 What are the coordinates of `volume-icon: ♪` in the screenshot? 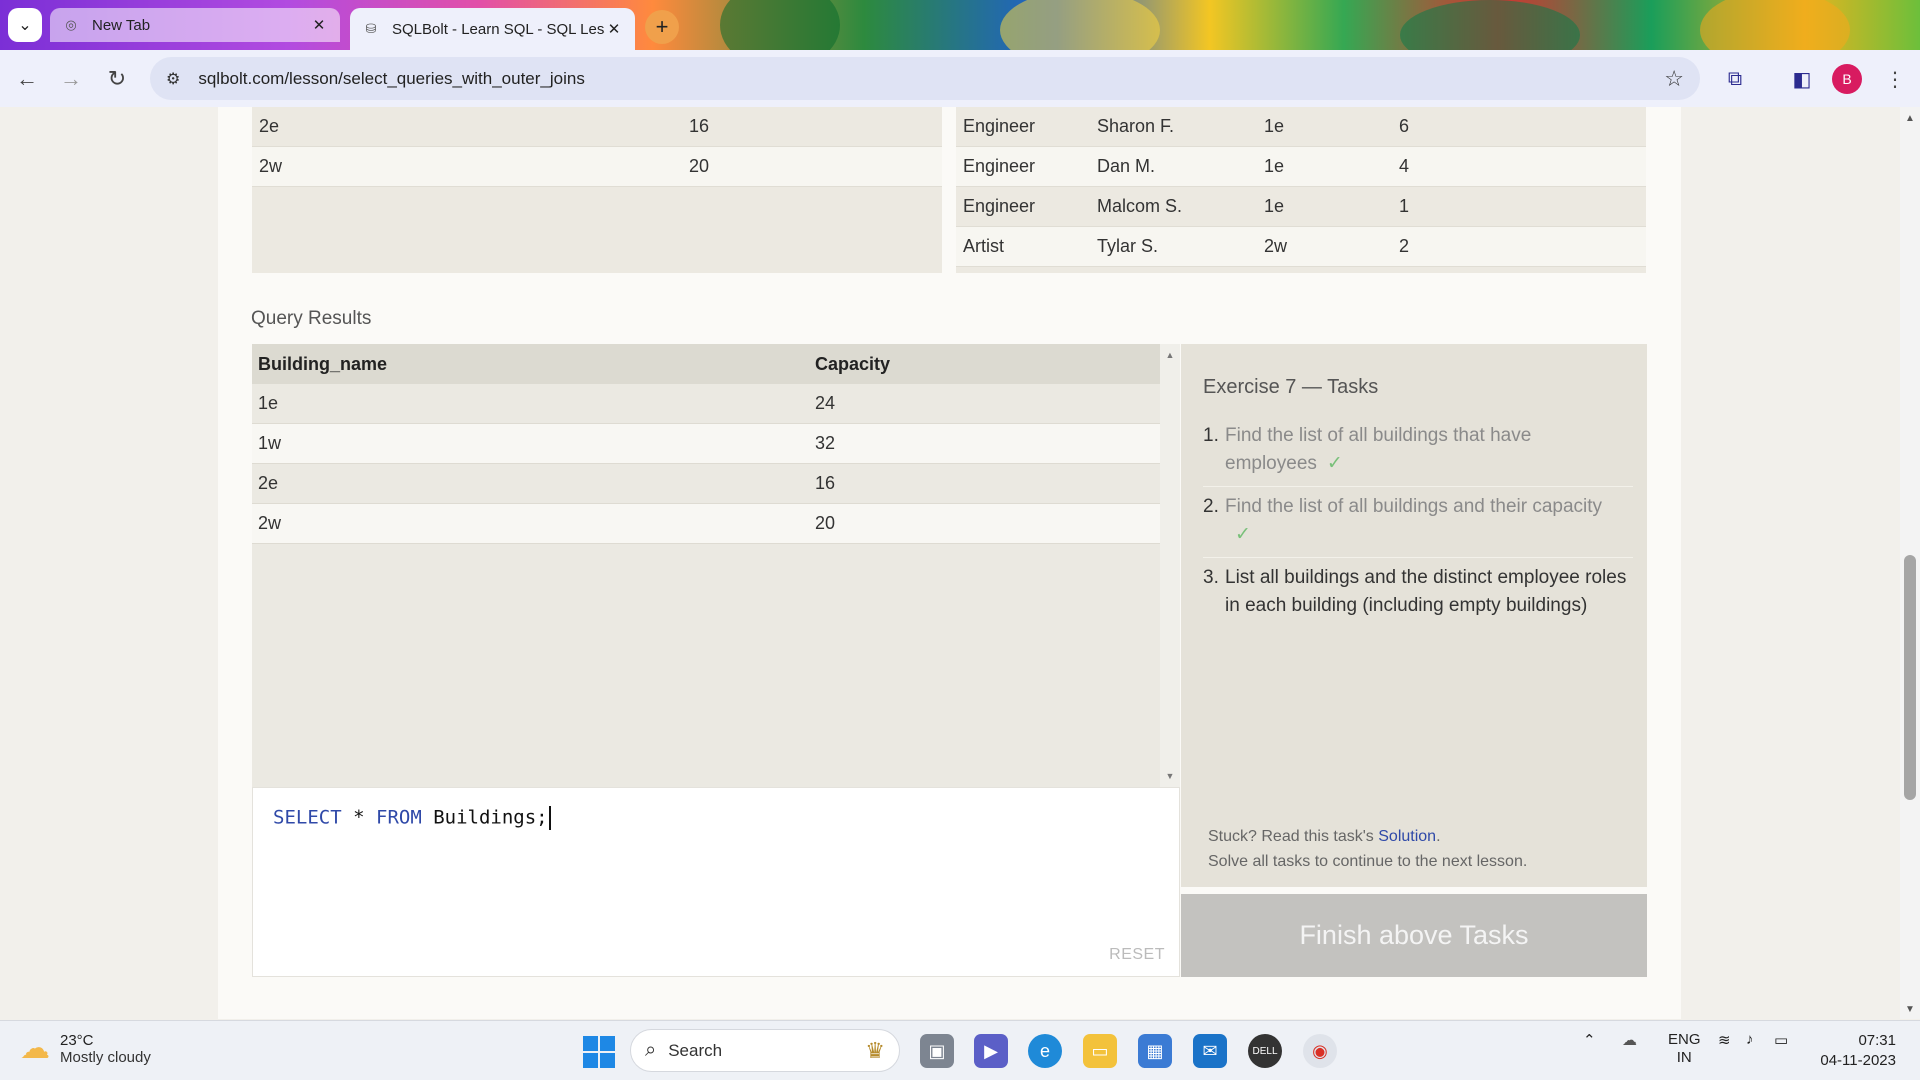 It's located at (1750, 1039).